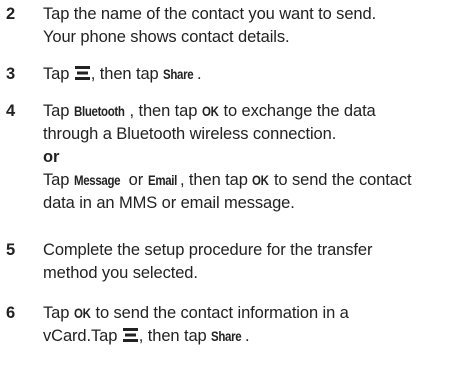 This screenshot has height=372, width=466. What do you see at coordinates (97, 180) in the screenshot?
I see `message-key-label: Message` at bounding box center [97, 180].